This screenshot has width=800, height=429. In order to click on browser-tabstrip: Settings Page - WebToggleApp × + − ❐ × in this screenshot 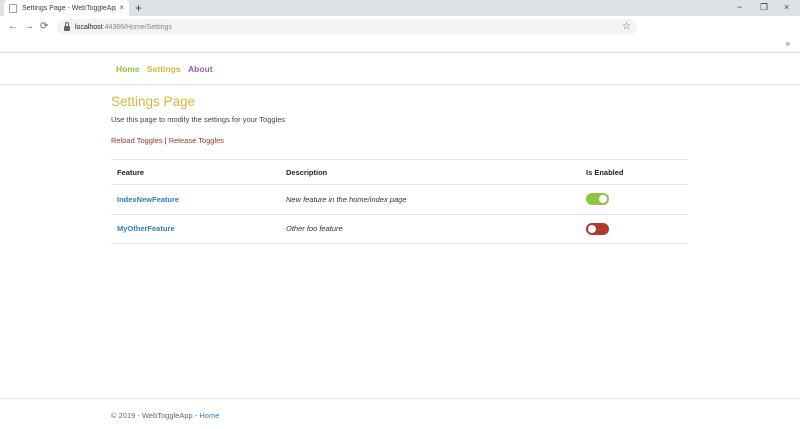, I will do `click(400, 8)`.